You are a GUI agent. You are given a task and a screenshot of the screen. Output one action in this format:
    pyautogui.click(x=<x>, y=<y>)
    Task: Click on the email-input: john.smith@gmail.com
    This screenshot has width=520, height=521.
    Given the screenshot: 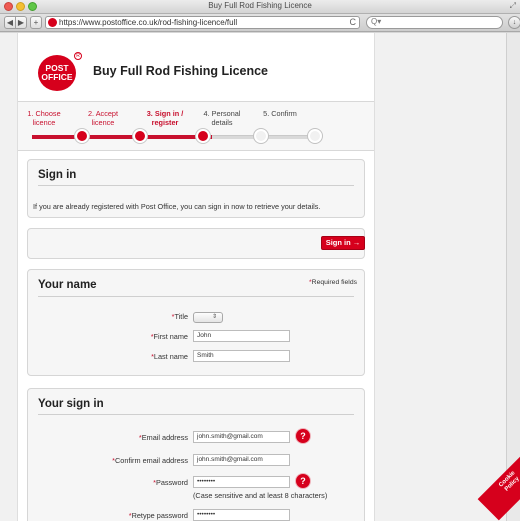 What is the action you would take?
    pyautogui.click(x=241, y=437)
    